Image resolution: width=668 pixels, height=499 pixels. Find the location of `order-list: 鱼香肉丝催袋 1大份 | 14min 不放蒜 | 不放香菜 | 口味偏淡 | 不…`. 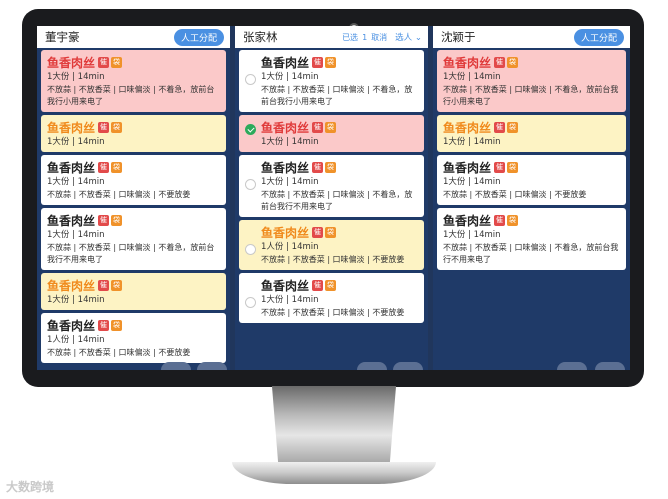

order-list: 鱼香肉丝催袋 1大份 | 14min 不放蒜 | 不放香菜 | 口味偏淡 | 不… is located at coordinates (531, 159).